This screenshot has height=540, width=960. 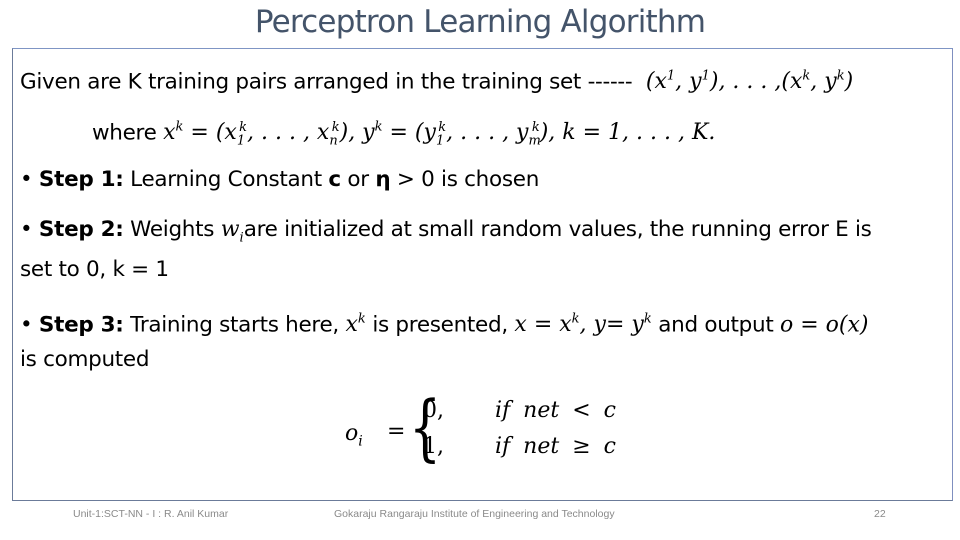 What do you see at coordinates (383, 179) in the screenshot?
I see `step-1-eta: η` at bounding box center [383, 179].